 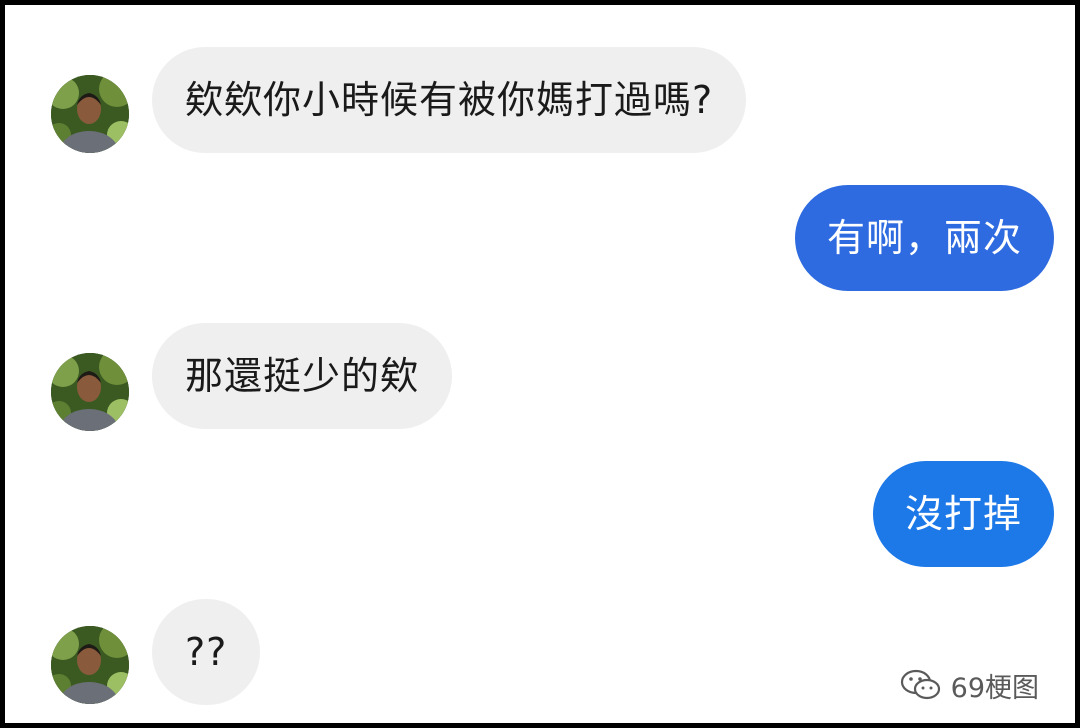 I want to click on message-bubble-incoming: ??, so click(x=206, y=652).